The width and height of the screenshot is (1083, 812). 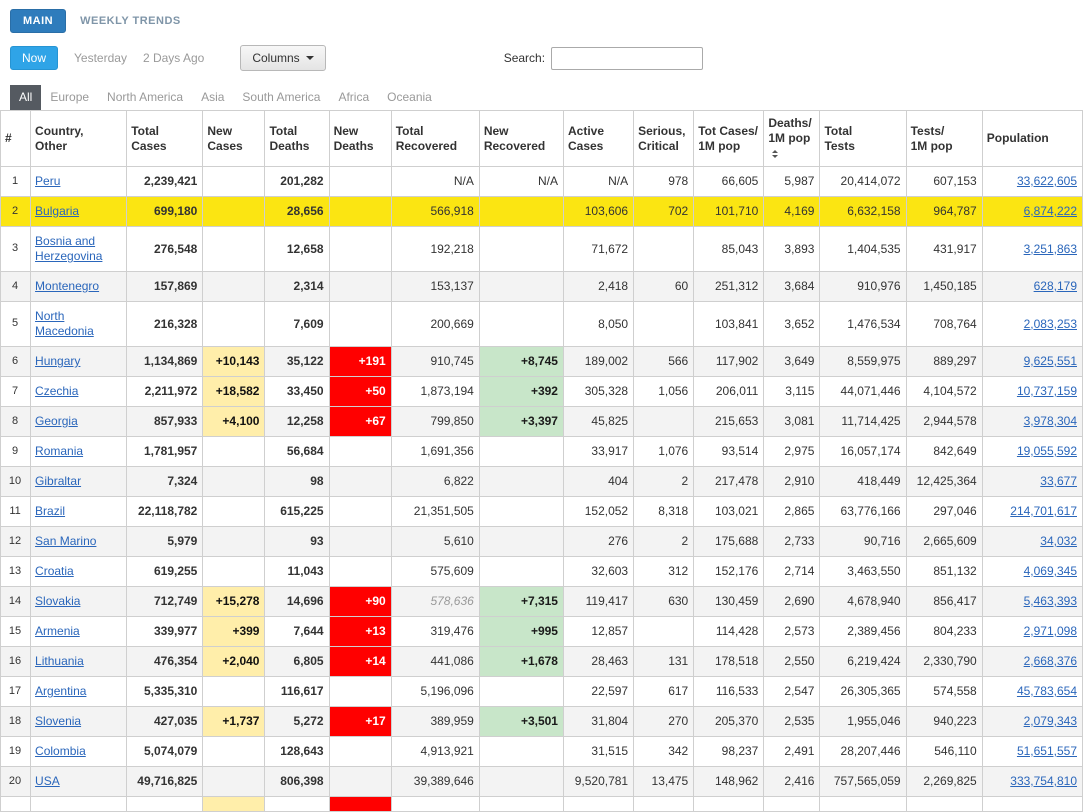 I want to click on new-deaths: +13, so click(x=360, y=631).